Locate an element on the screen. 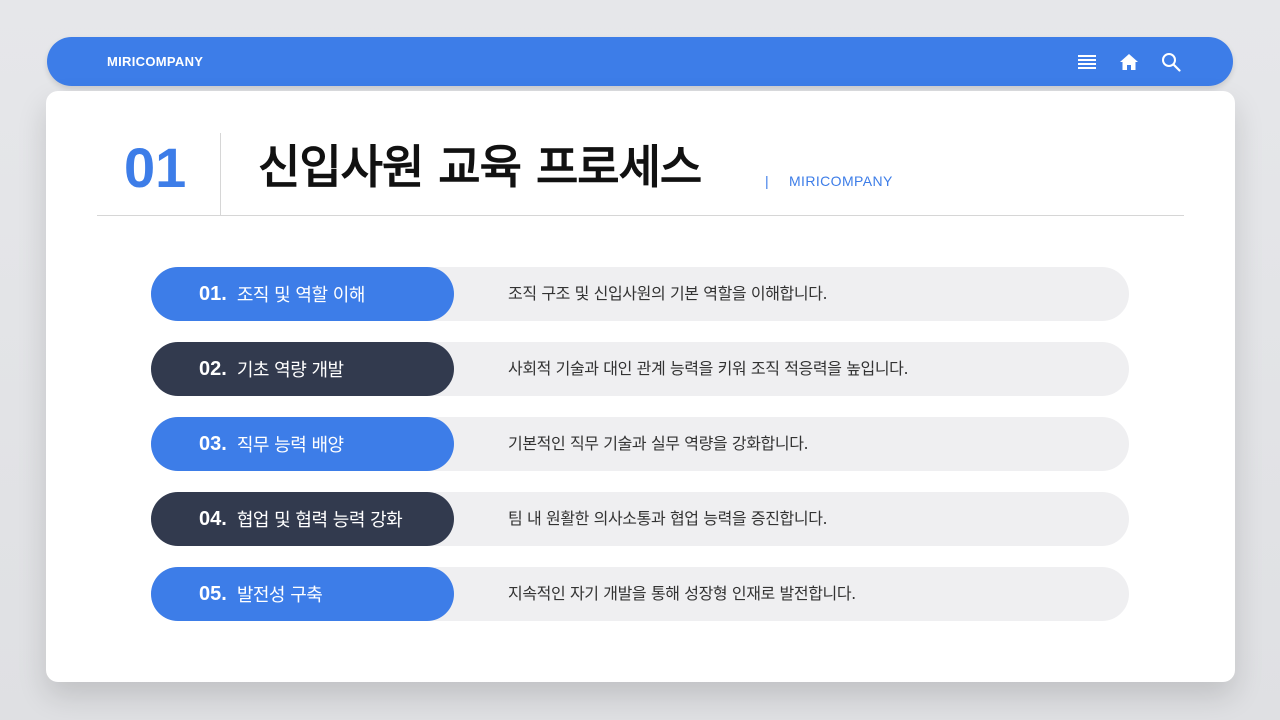 Image resolution: width=1280 pixels, height=720 pixels. vertical-divider is located at coordinates (220, 174).